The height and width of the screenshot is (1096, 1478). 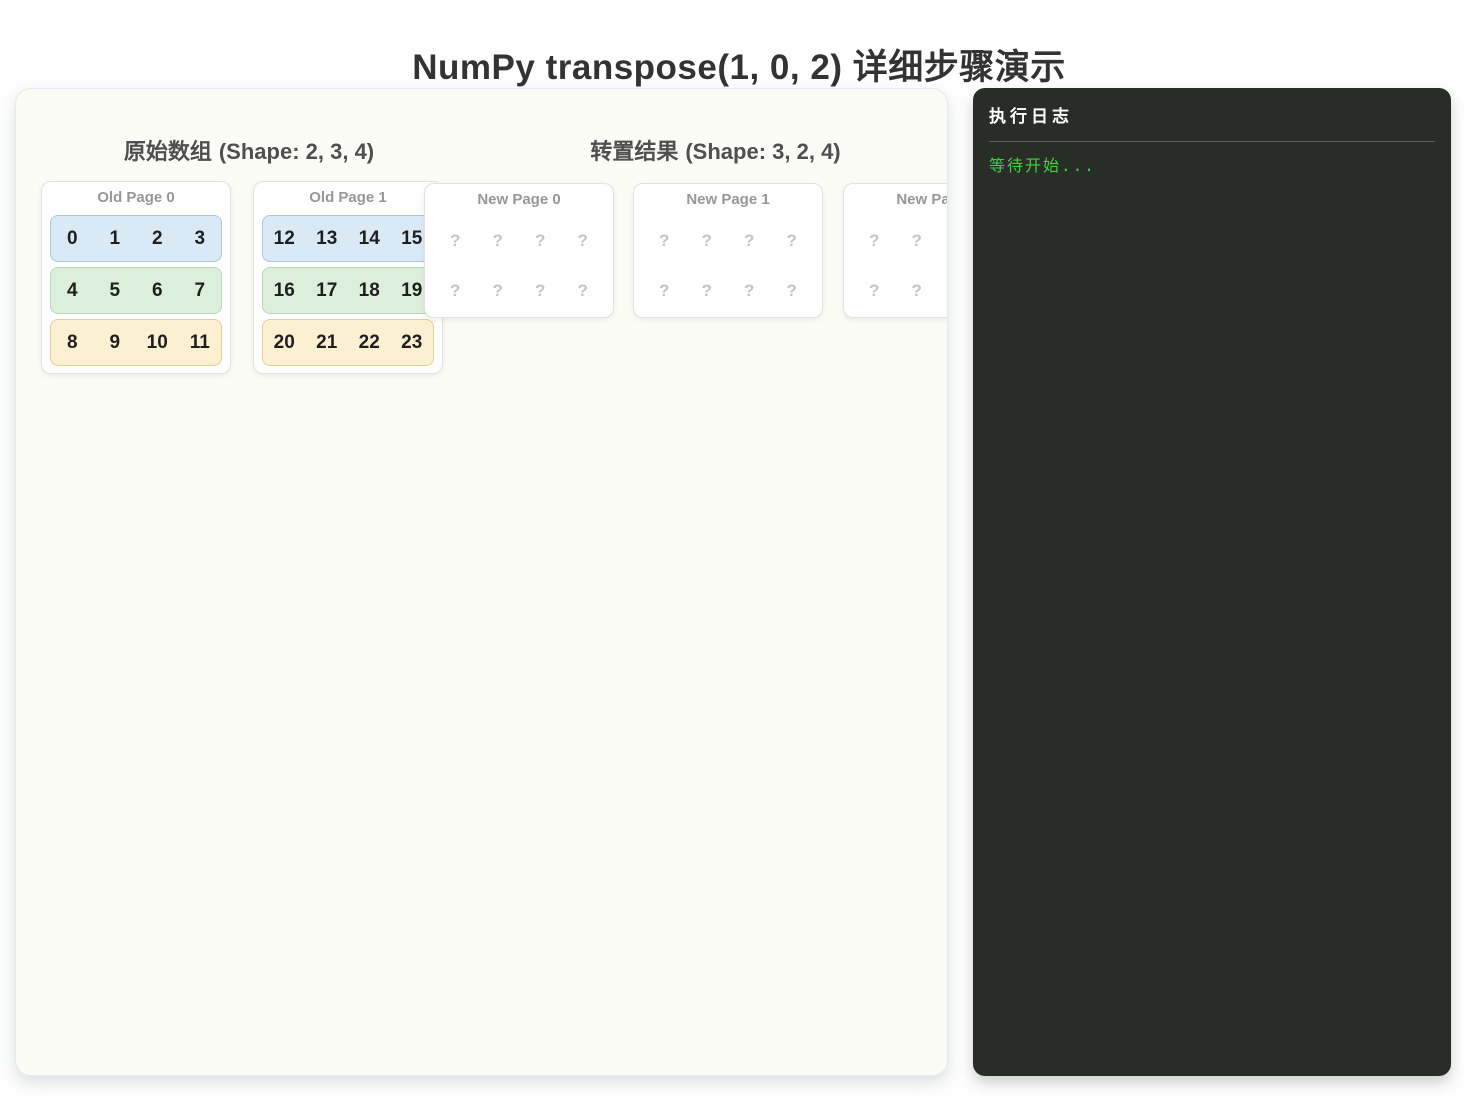 I want to click on matrix-cell: 17, so click(x=327, y=290).